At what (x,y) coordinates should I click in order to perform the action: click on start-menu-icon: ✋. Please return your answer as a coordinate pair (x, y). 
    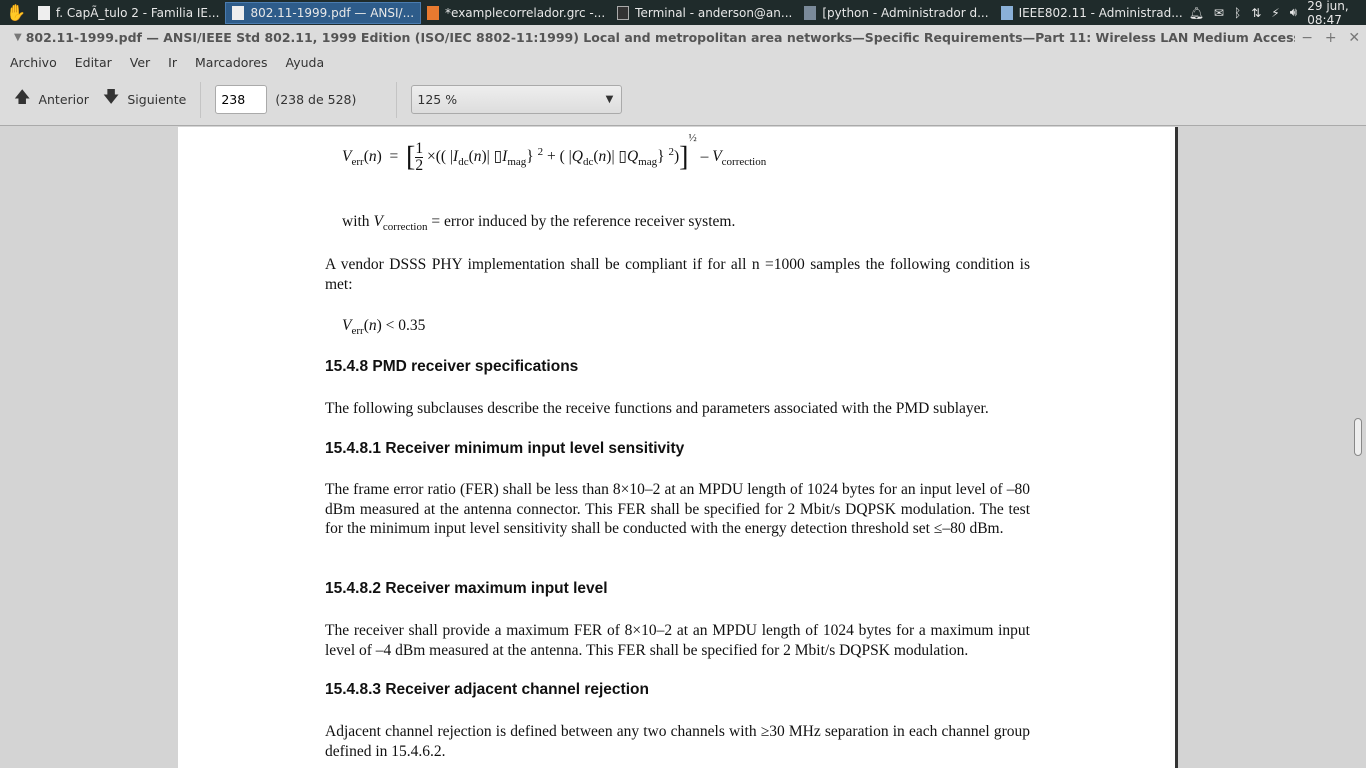
    Looking at the image, I should click on (16, 13).